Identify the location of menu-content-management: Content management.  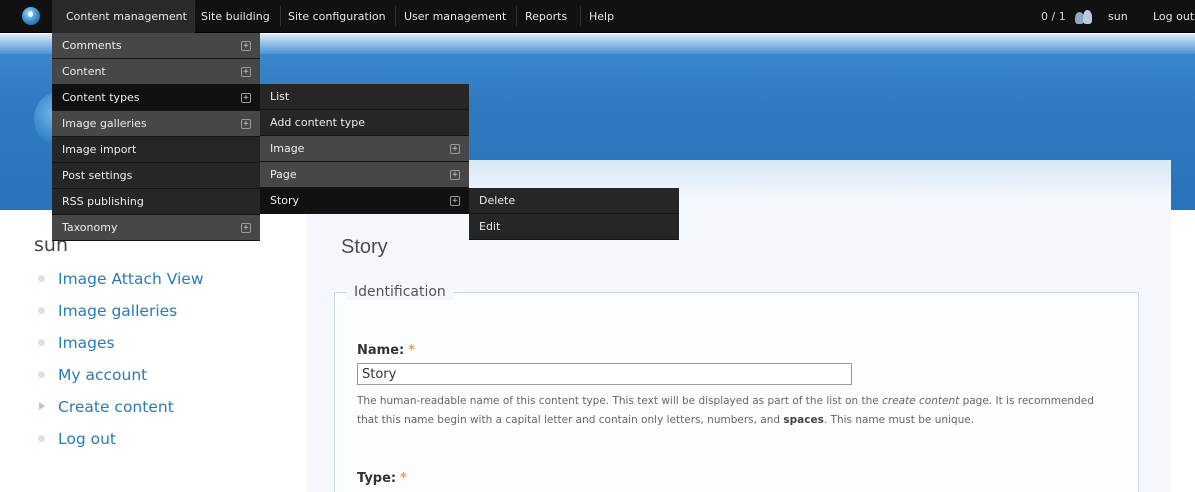
(123, 16).